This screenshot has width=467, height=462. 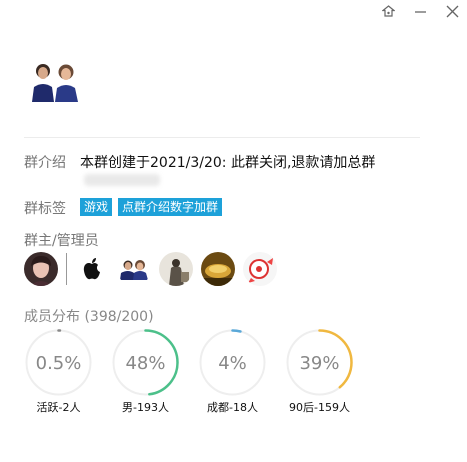 I want to click on admin-avatar-gold, so click(x=218, y=269).